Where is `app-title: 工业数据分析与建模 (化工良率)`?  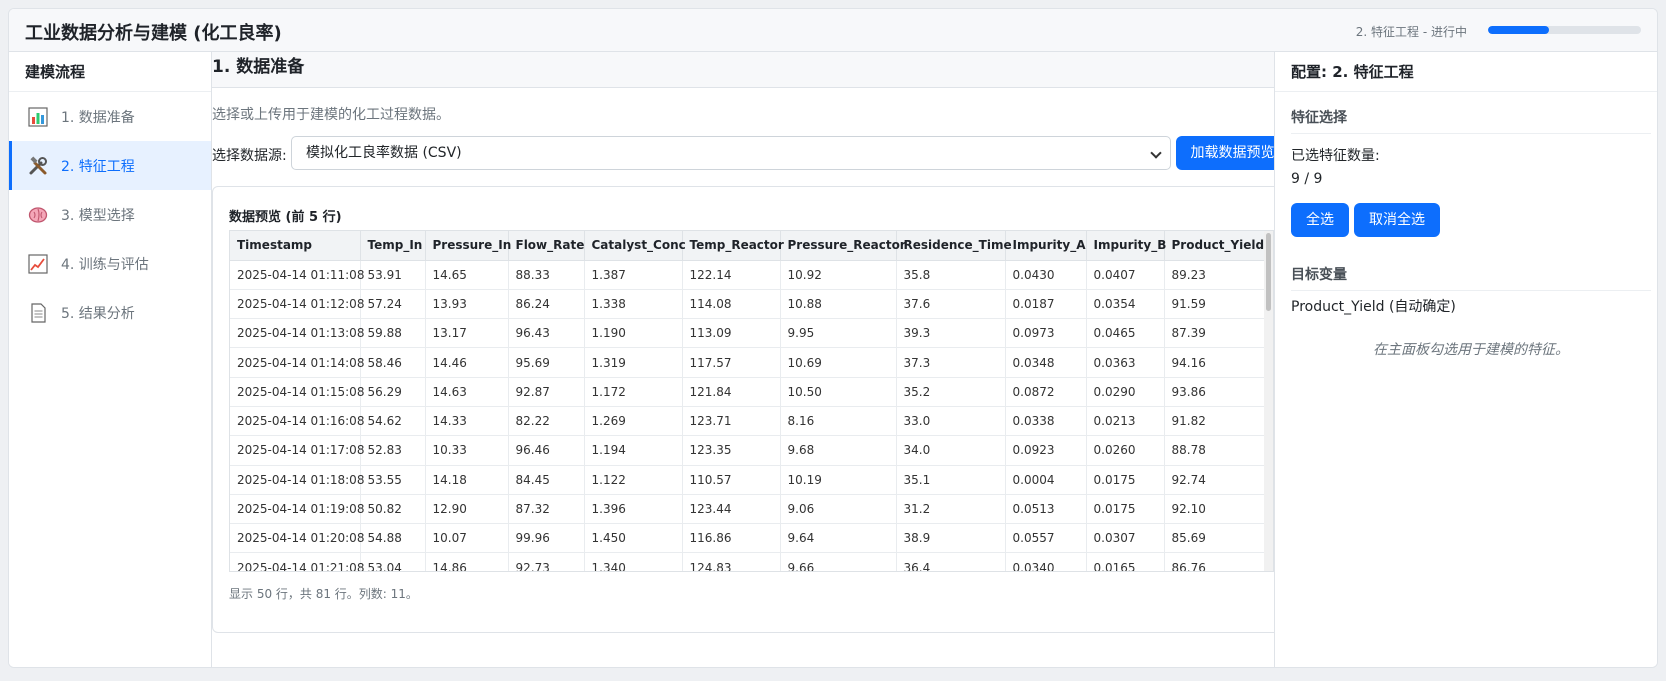
app-title: 工业数据分析与建模 (化工良率) is located at coordinates (153, 33).